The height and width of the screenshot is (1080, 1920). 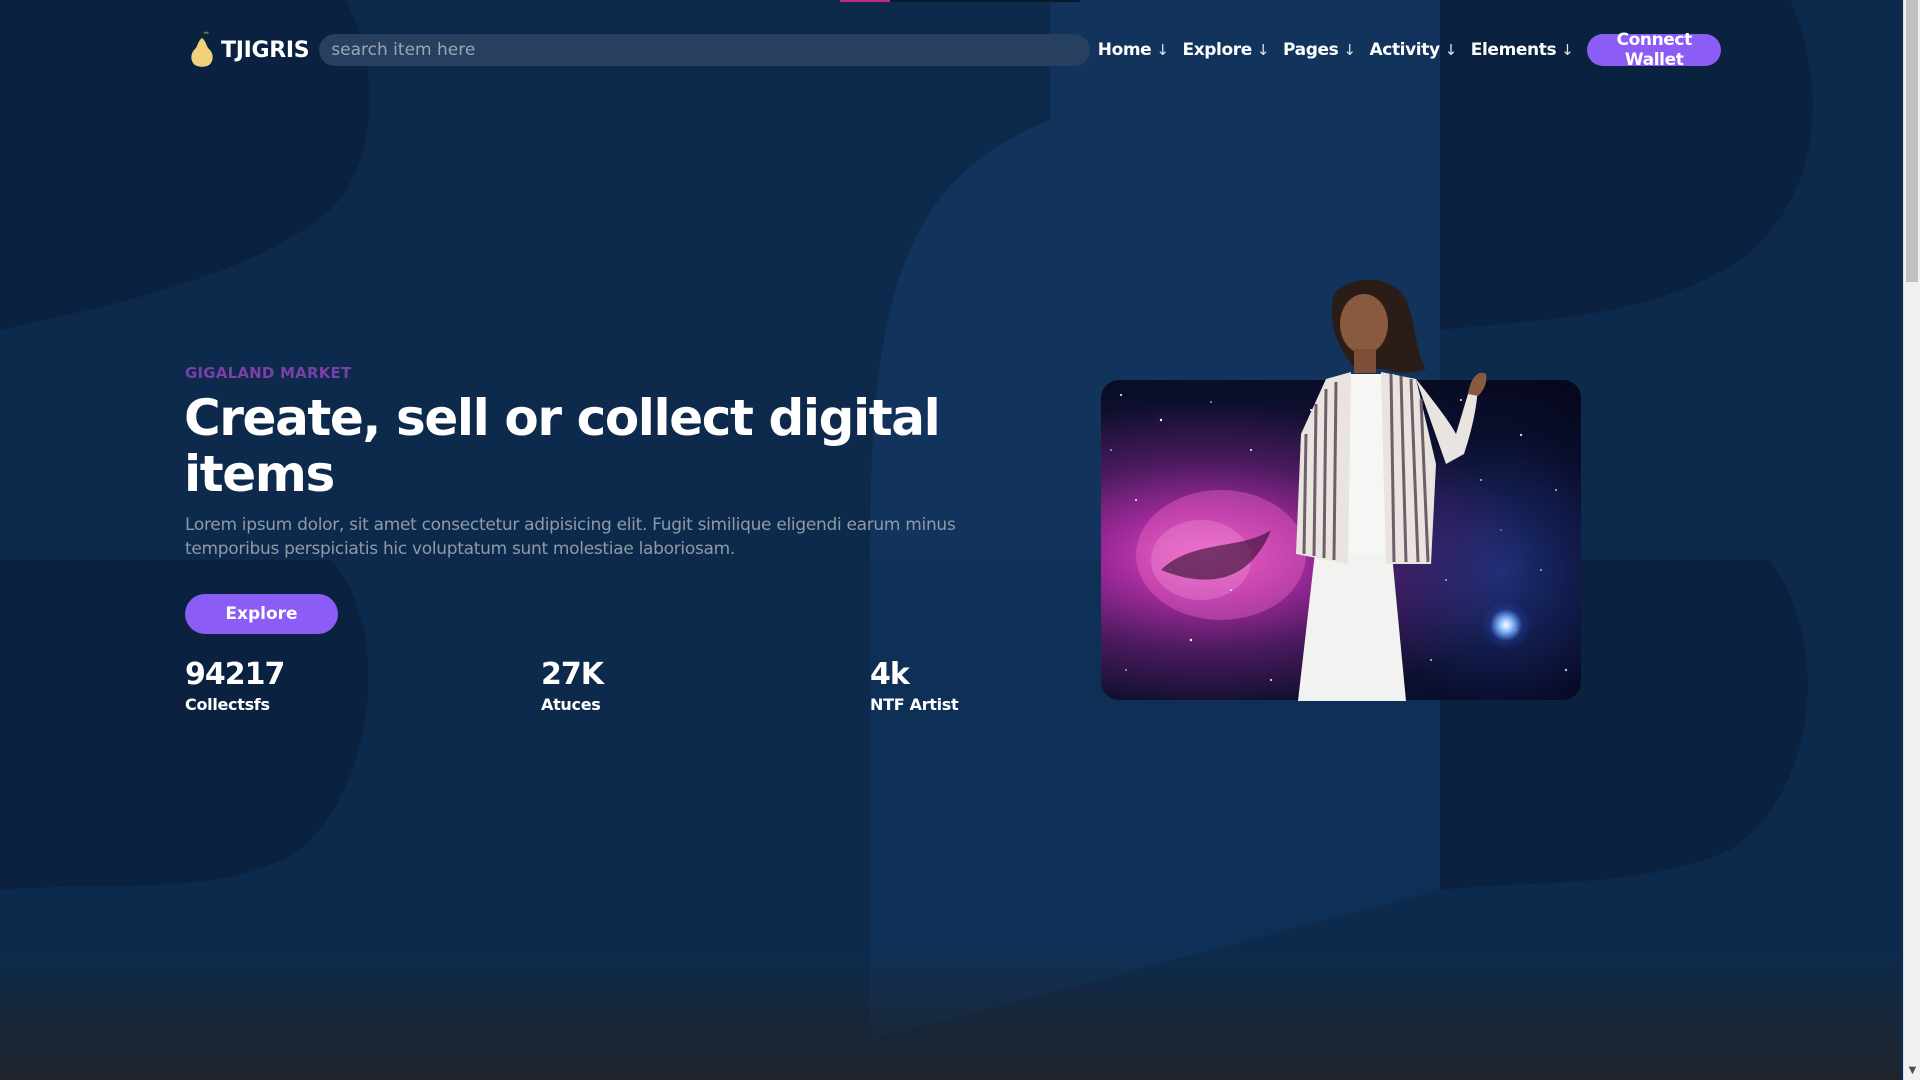 I want to click on nav-item-label: Activity, so click(x=1405, y=50).